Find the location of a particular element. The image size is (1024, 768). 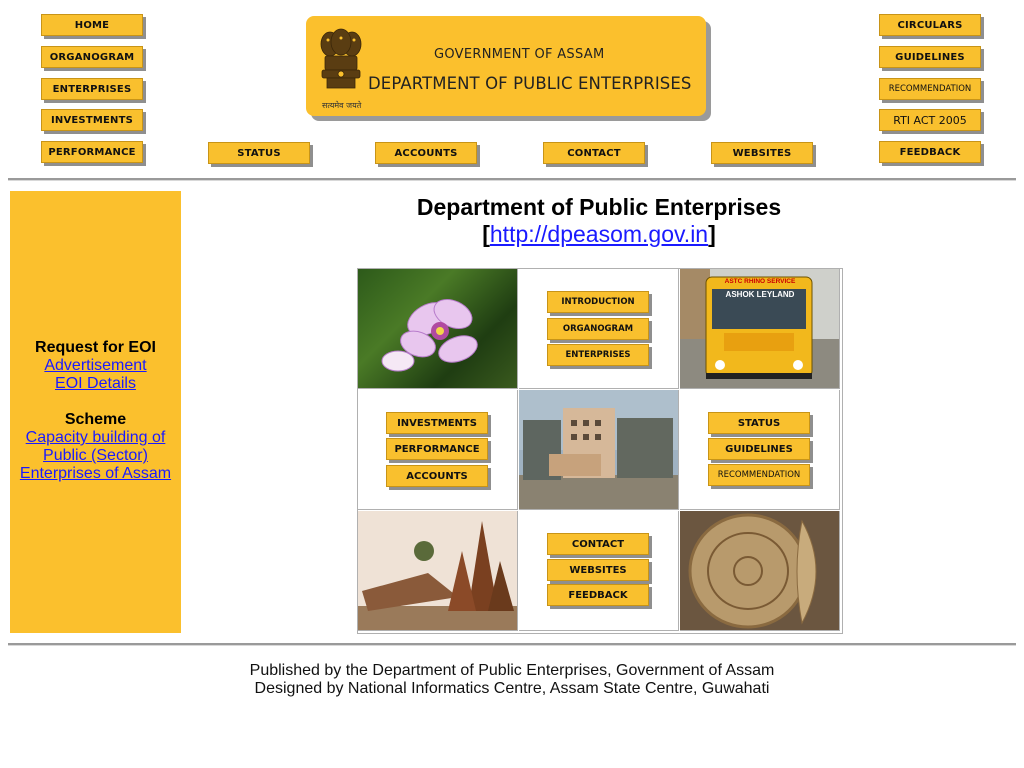

grid-investments-button: INVESTMENTS is located at coordinates (437, 423).